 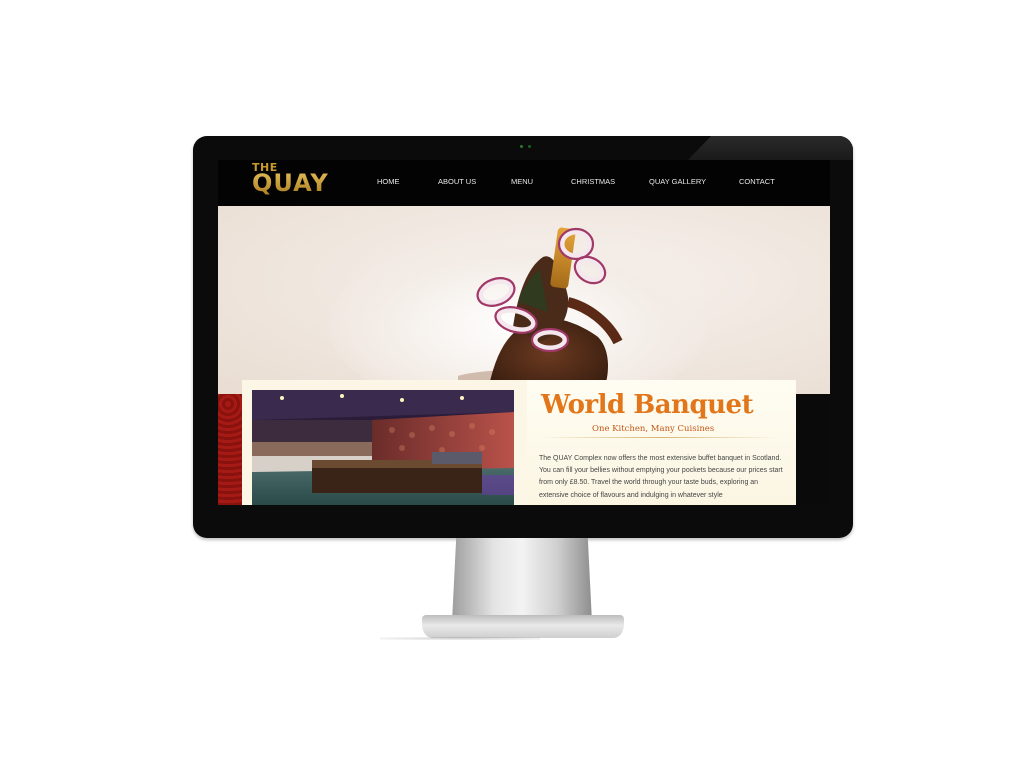 I want to click on nav-home: HOME, so click(x=388, y=181).